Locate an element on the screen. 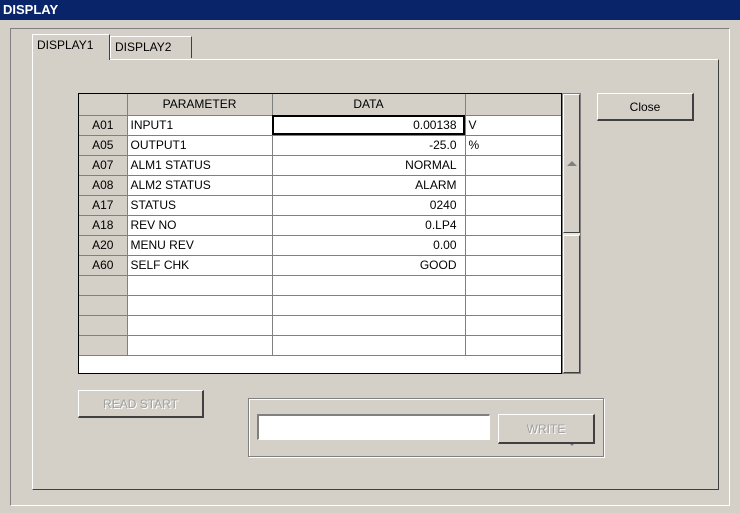 Image resolution: width=740 pixels, height=513 pixels. window-title: DISPLAY is located at coordinates (370, 10).